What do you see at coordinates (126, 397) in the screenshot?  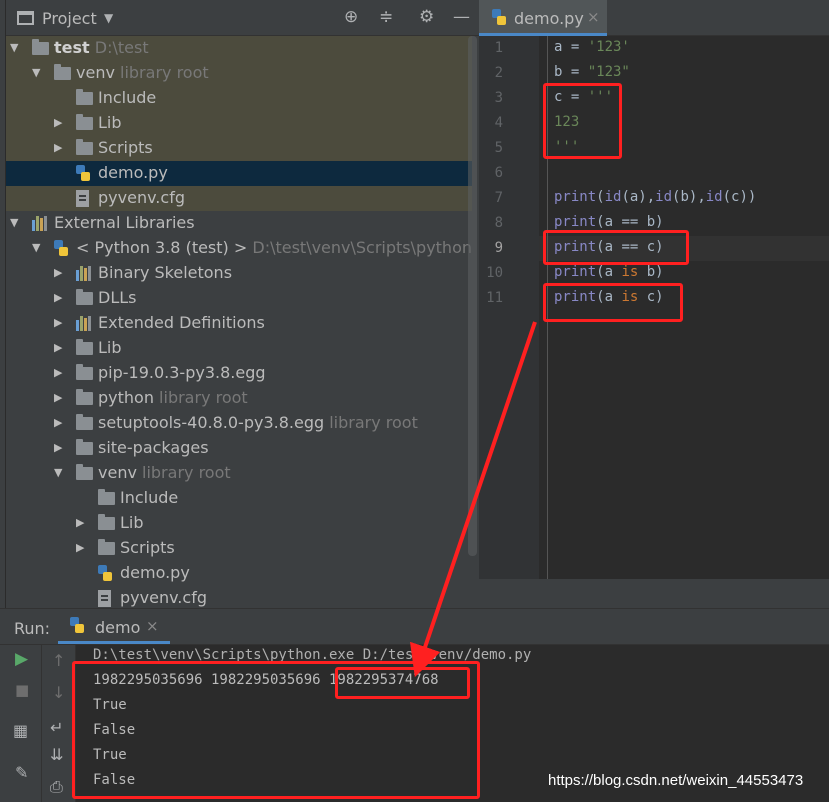 I see `tree-item-name: python` at bounding box center [126, 397].